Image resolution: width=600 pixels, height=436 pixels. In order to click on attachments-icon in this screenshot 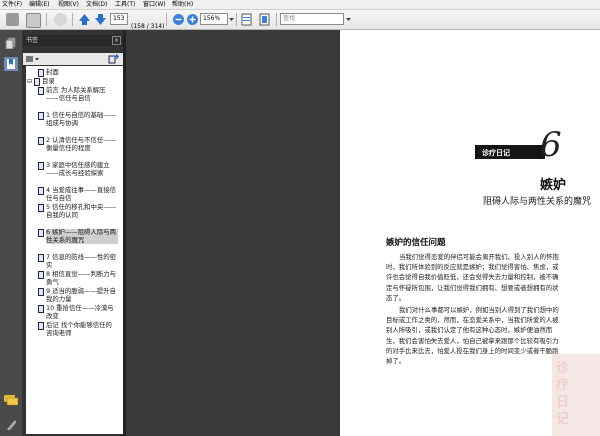, I will do `click(11, 425)`.